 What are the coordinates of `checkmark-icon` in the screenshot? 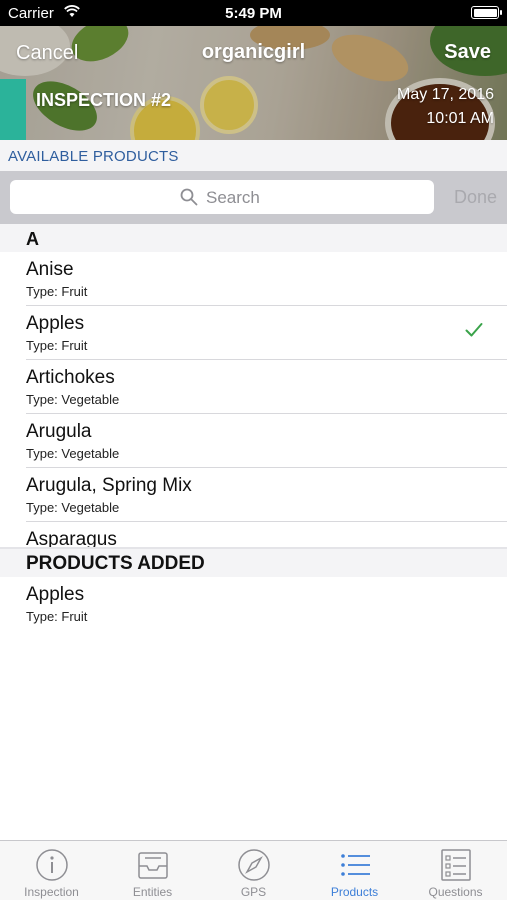 It's located at (474, 330).